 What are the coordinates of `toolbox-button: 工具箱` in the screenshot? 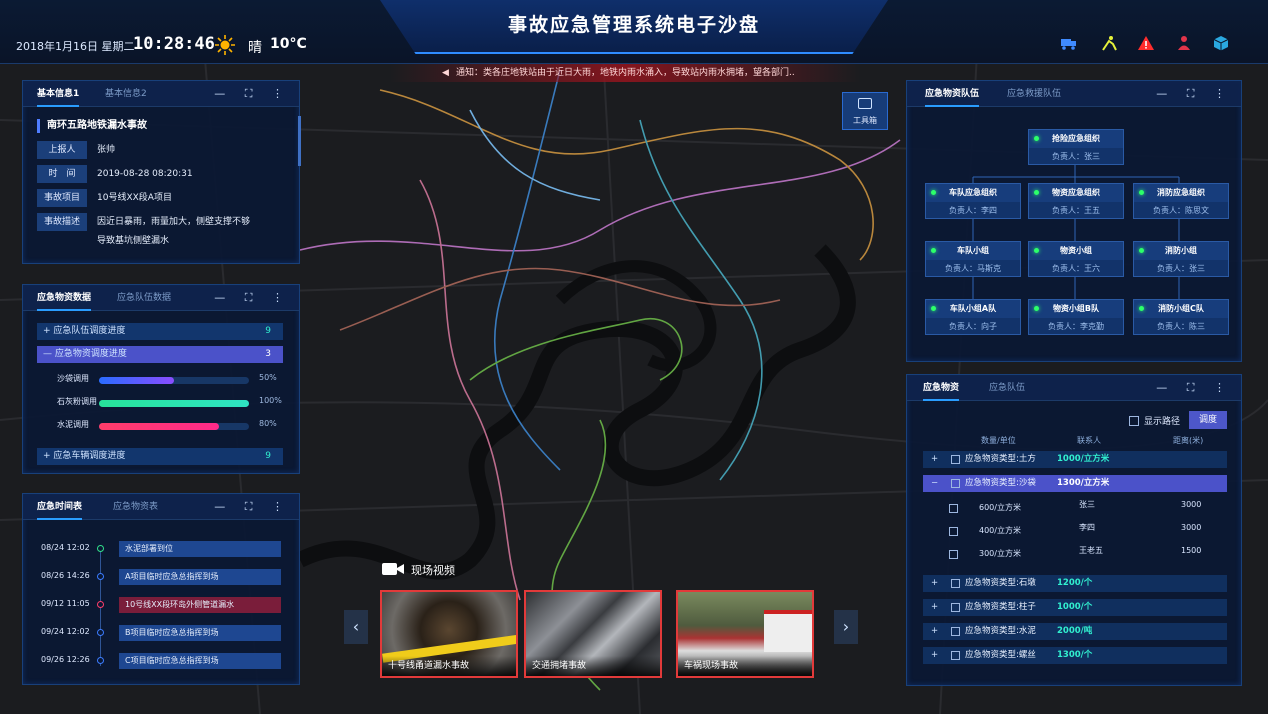 It's located at (865, 111).